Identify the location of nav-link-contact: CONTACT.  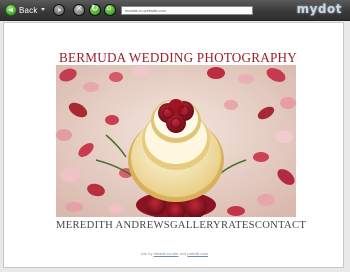
(280, 225).